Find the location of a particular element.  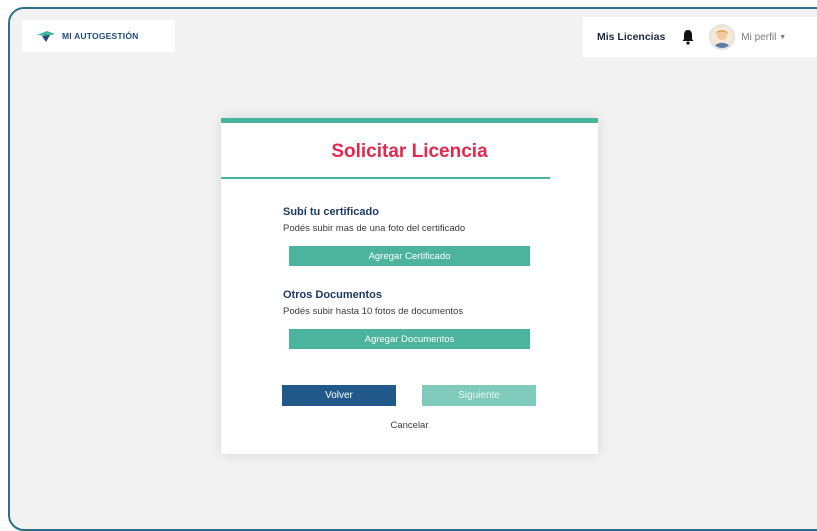

profile-menu: Mi perfil ▼ is located at coordinates (763, 37).